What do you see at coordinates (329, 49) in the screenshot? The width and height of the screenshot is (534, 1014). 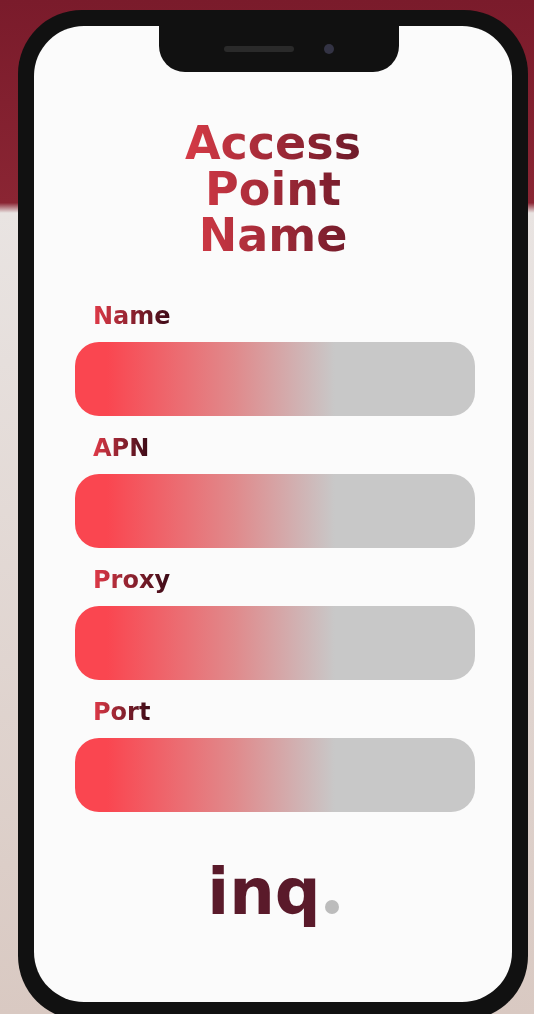 I see `camera-icon` at bounding box center [329, 49].